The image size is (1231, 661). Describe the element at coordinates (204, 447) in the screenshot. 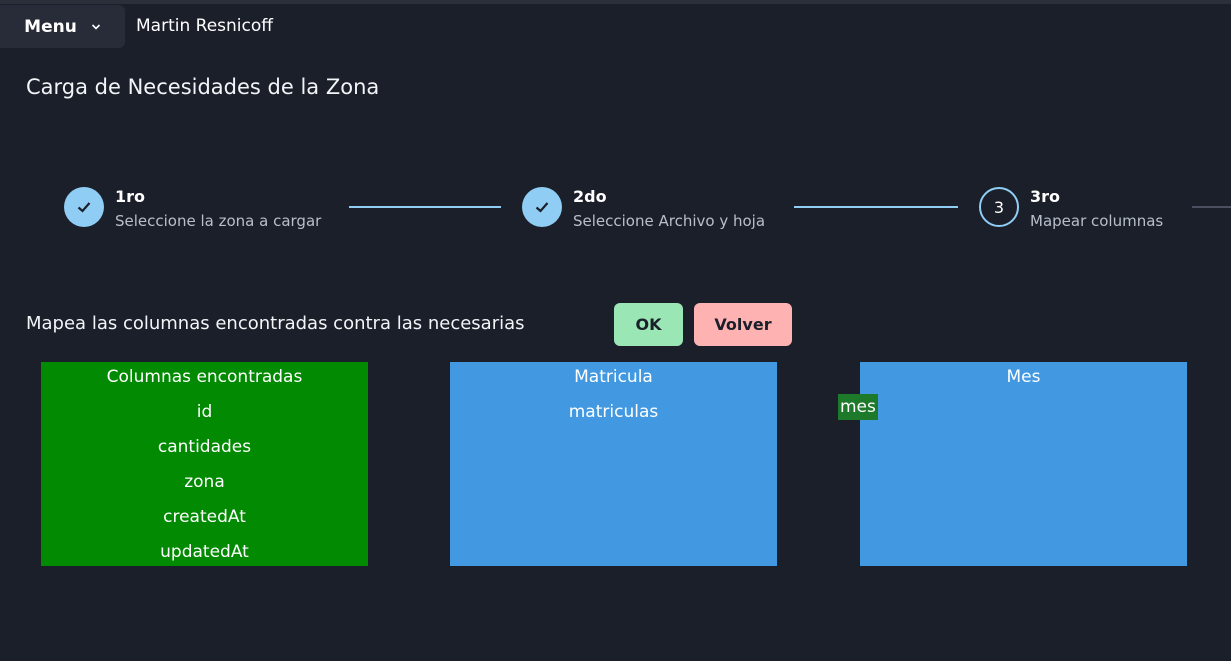

I see `column-item-cantidades: cantidades` at that location.